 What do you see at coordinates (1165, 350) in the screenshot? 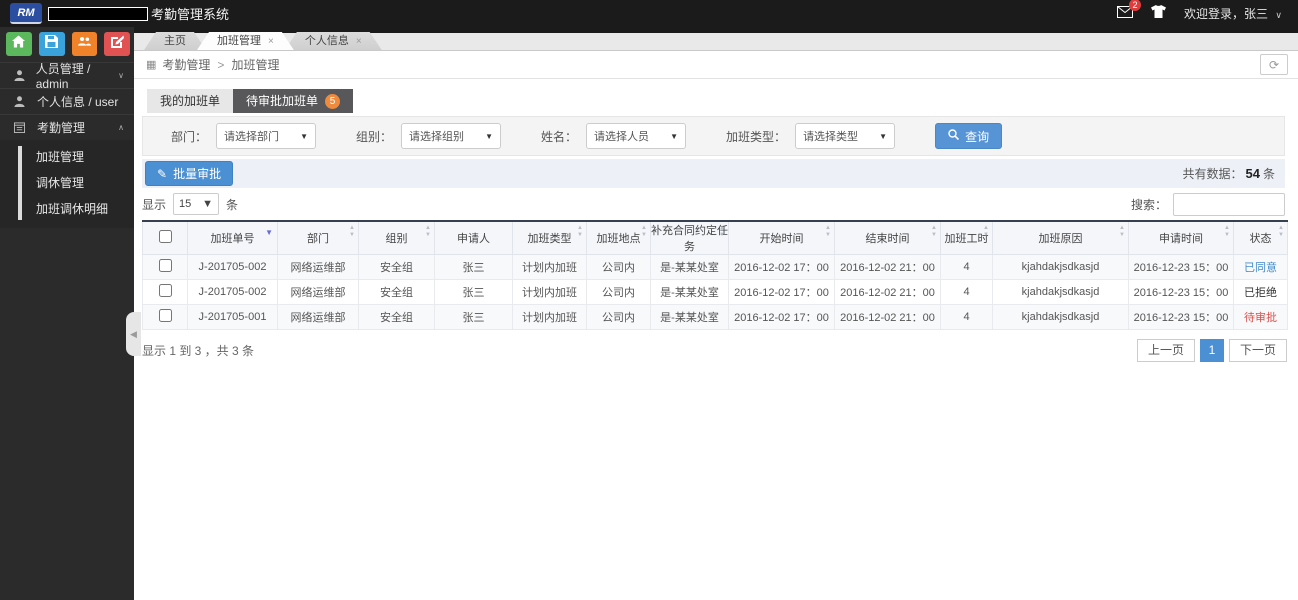
I see `prev-page-button: 上一页` at bounding box center [1165, 350].